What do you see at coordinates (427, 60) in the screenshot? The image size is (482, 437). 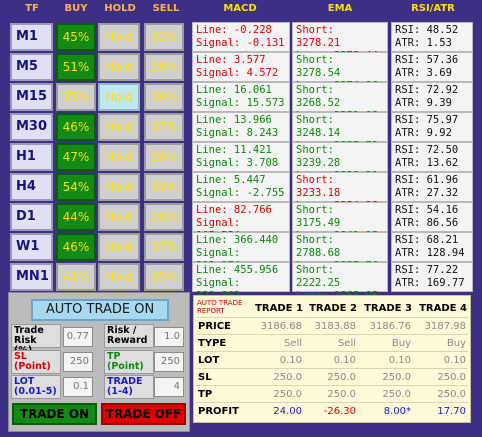 I see `rsi-value: RSI: 57.36` at bounding box center [427, 60].